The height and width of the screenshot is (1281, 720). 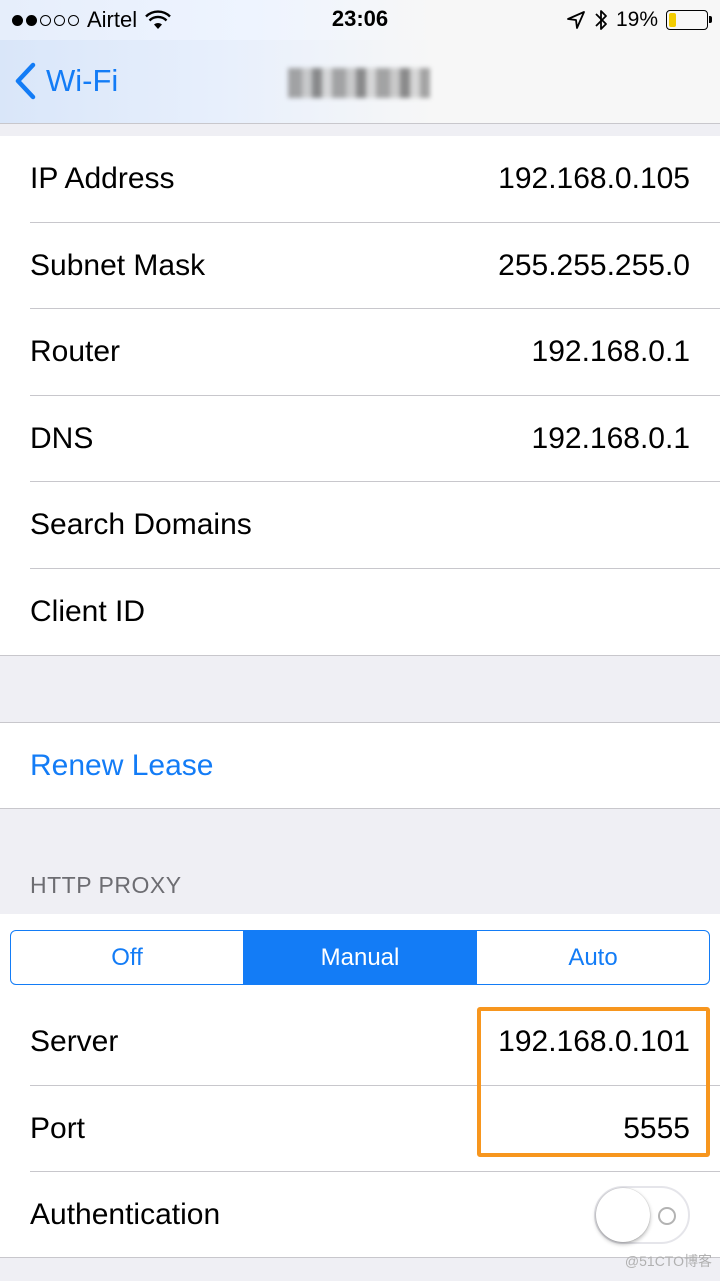 I want to click on port-value: 5555, so click(x=656, y=1129).